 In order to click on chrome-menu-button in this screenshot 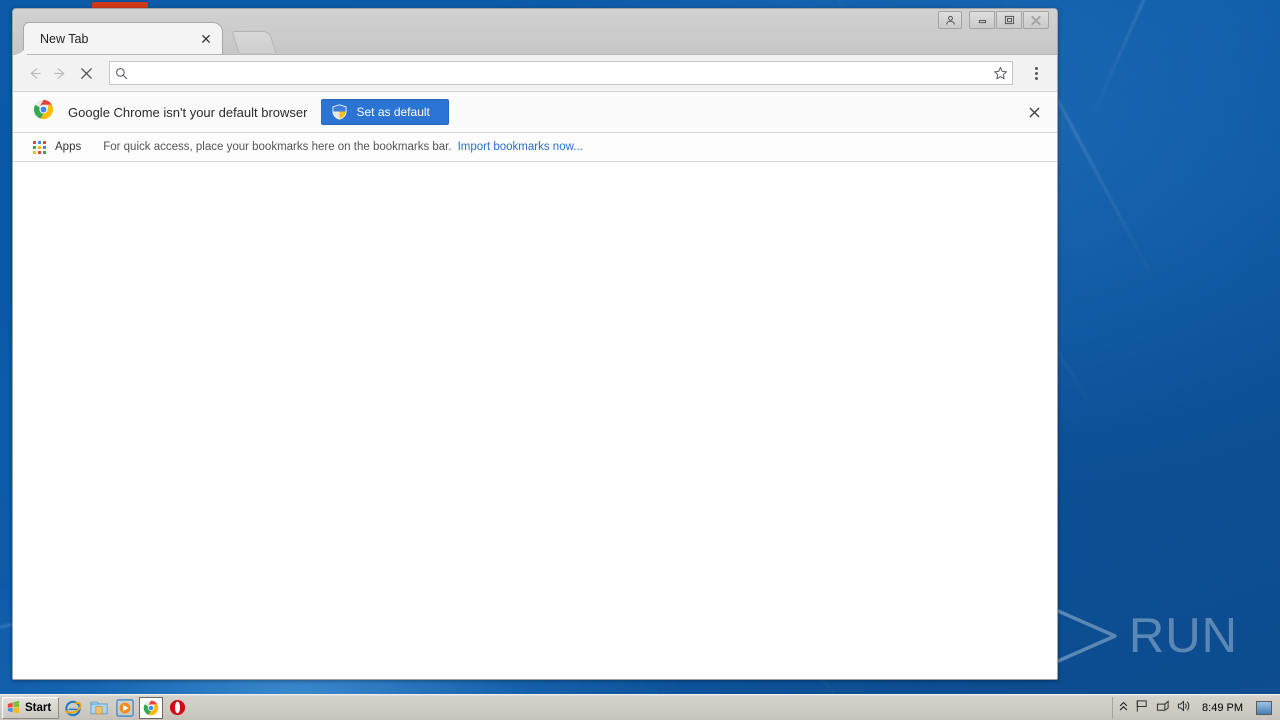, I will do `click(1036, 73)`.